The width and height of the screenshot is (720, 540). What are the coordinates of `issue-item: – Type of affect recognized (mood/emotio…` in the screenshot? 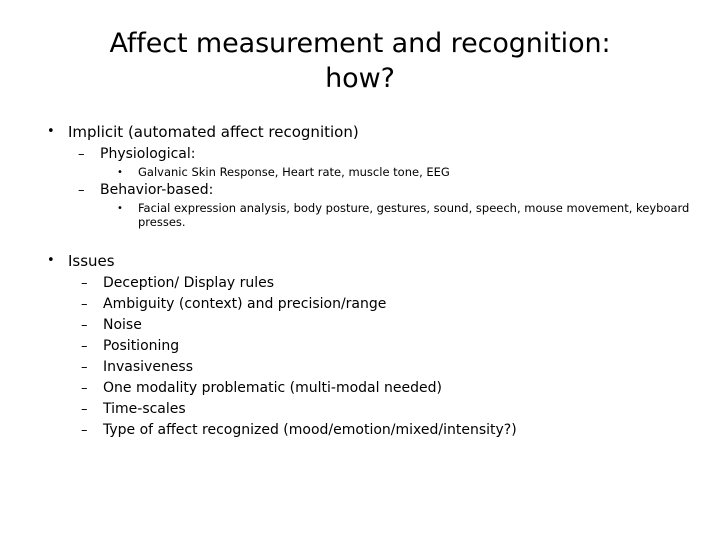 It's located at (360, 430).